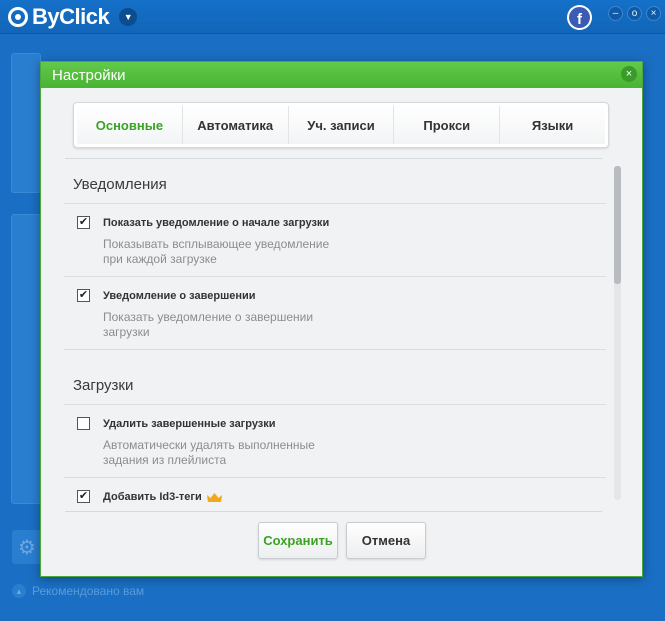  Describe the element at coordinates (552, 125) in the screenshot. I see `tab-languages: Языки` at that location.